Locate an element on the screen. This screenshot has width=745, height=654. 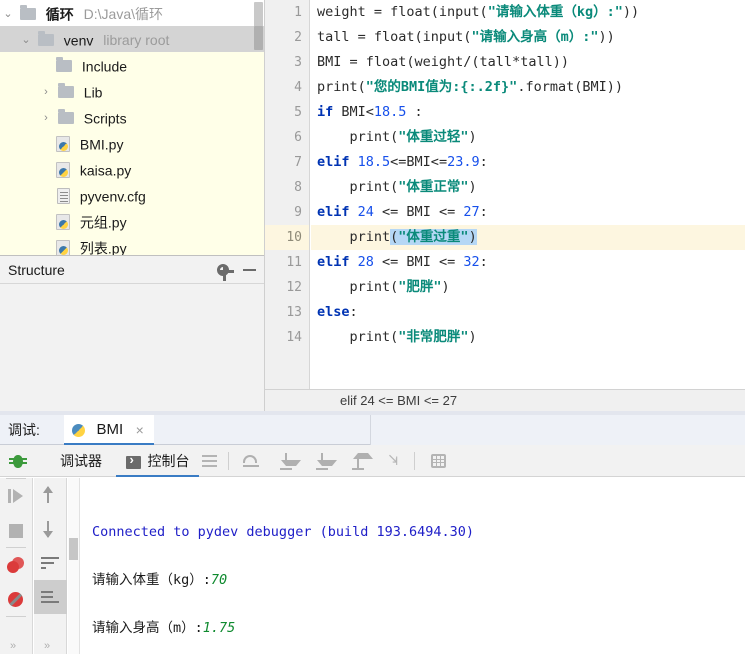
tab-label: BMI is located at coordinates (110, 429).